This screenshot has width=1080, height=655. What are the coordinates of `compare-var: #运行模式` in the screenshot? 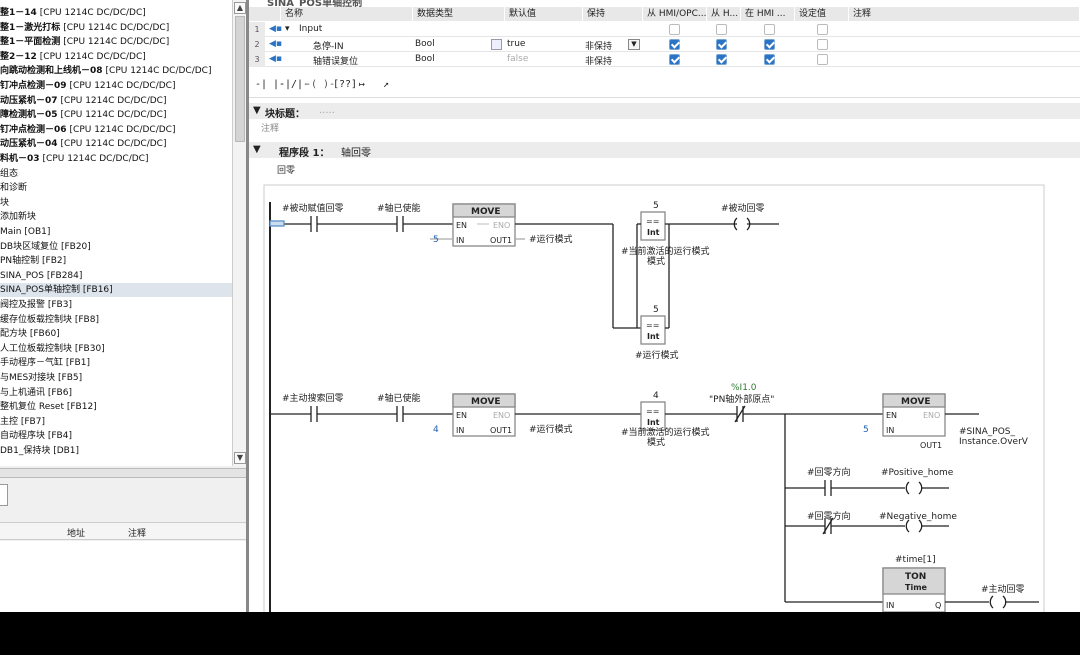 It's located at (657, 355).